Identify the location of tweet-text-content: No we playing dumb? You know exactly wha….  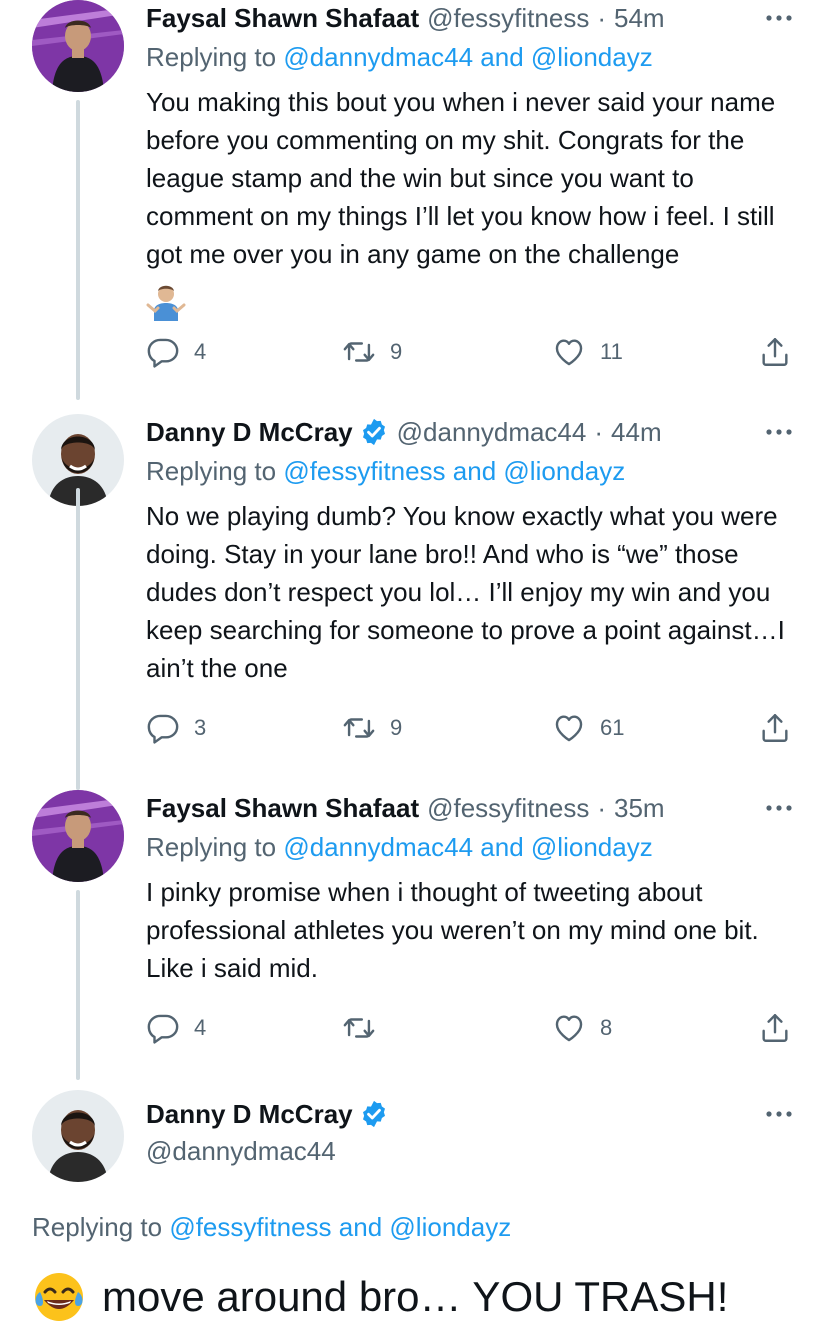
(465, 592).